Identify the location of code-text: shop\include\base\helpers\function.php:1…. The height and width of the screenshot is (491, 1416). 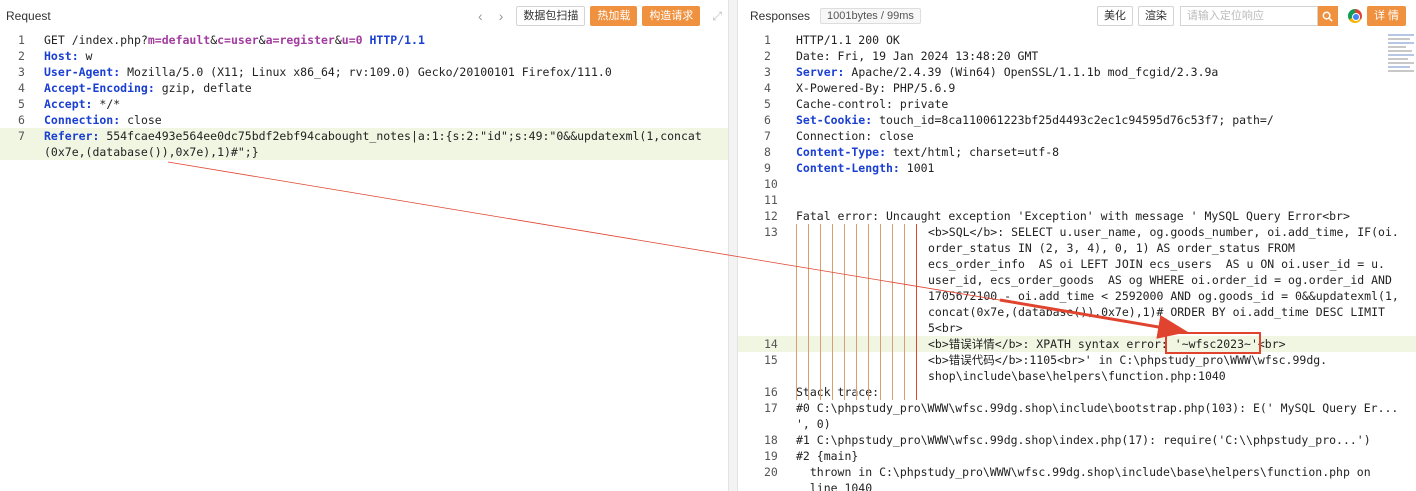
(1077, 376).